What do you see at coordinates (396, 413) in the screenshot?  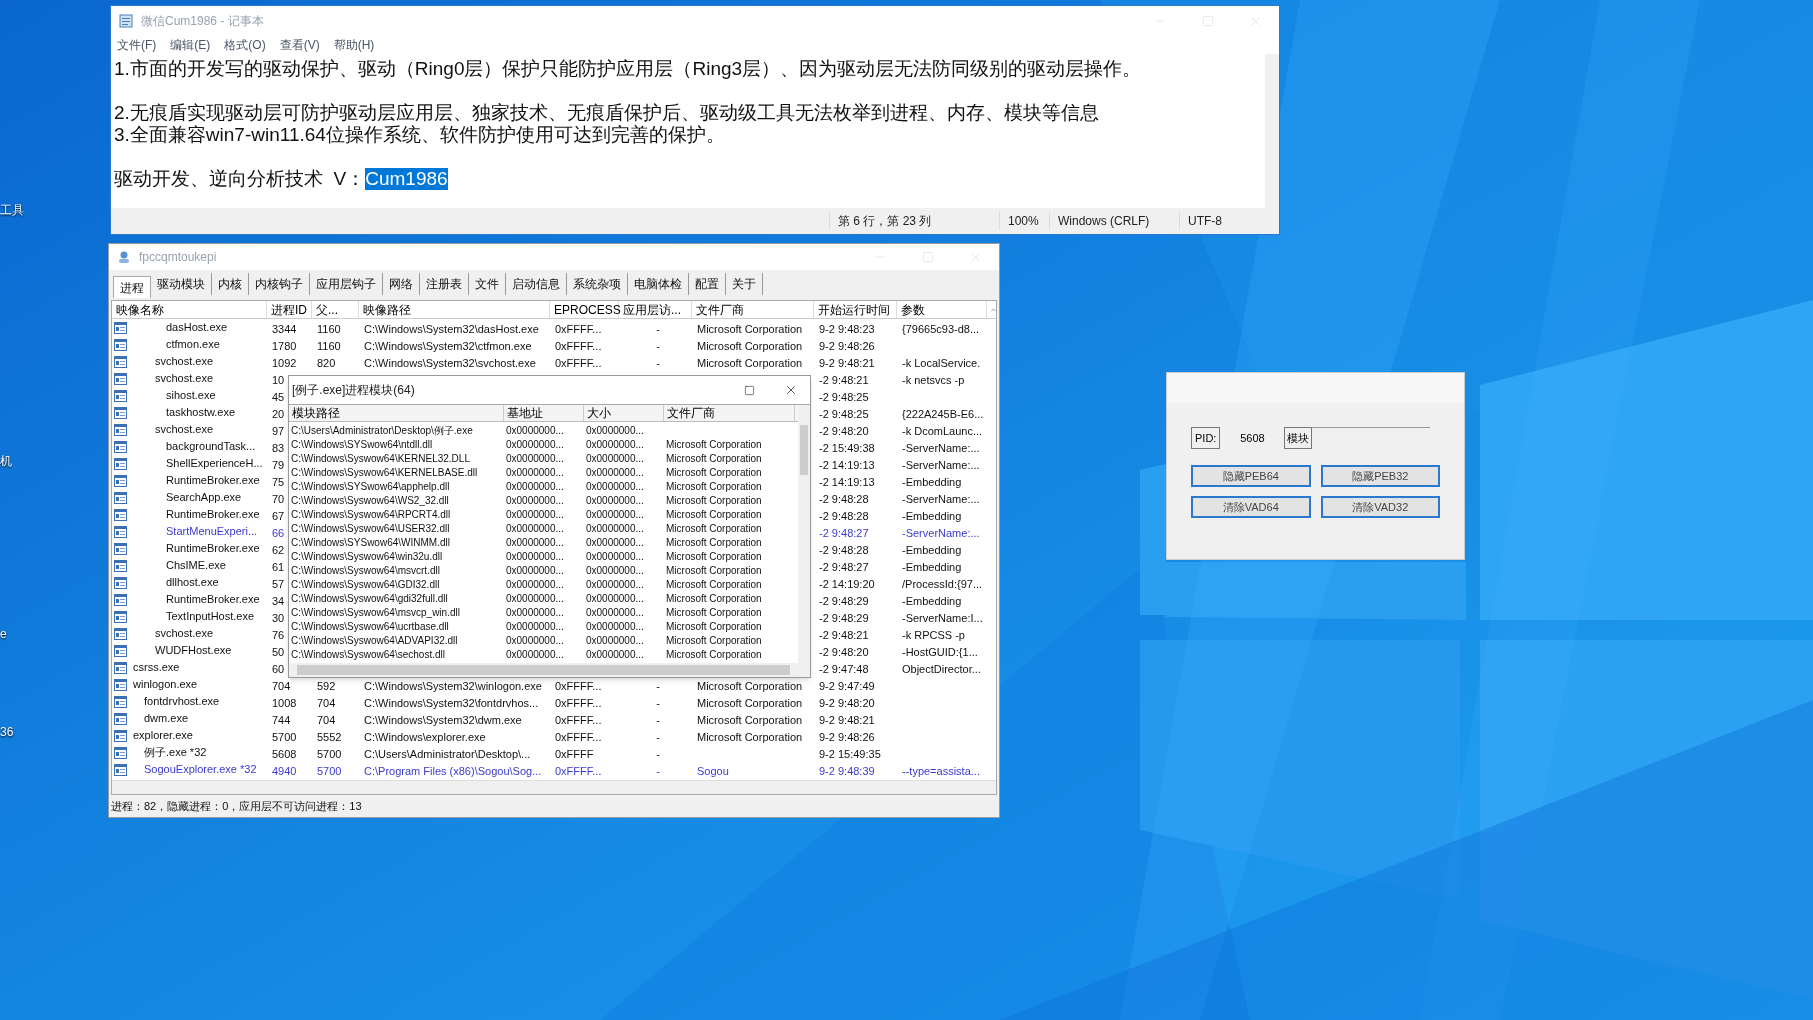 I see `column-header: 模块路径` at bounding box center [396, 413].